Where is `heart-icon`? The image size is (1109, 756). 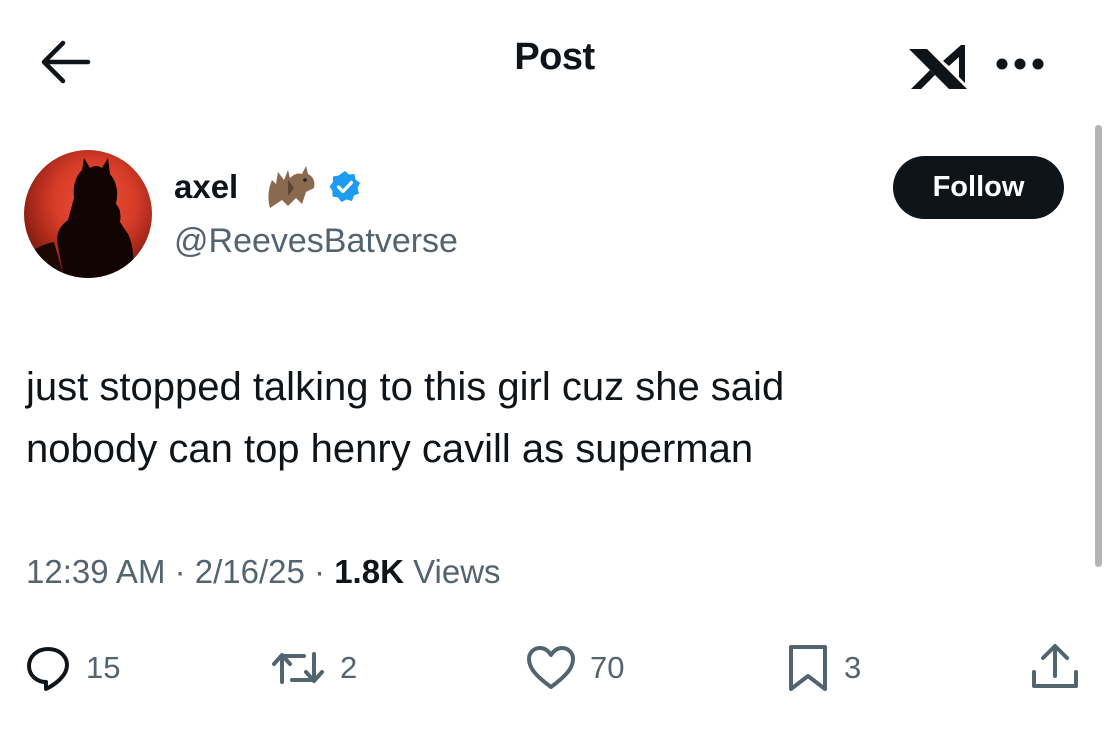 heart-icon is located at coordinates (551, 668).